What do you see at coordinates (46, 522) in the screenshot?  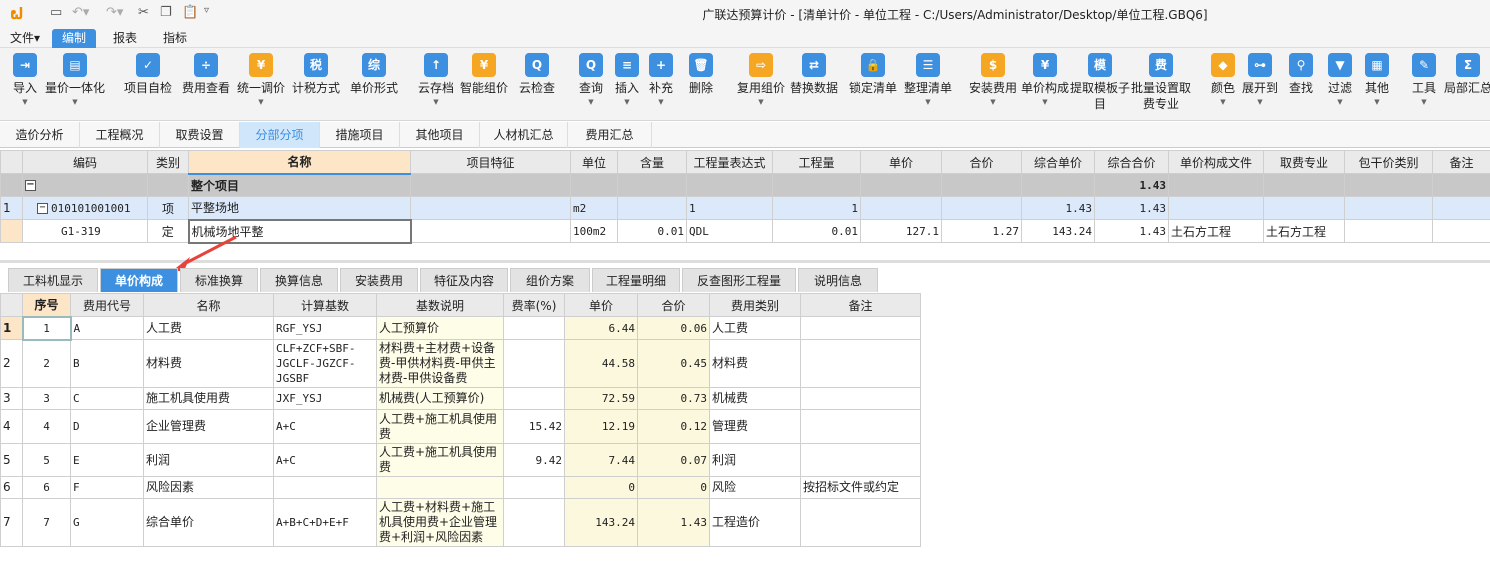 I see `seq-cell: 7` at bounding box center [46, 522].